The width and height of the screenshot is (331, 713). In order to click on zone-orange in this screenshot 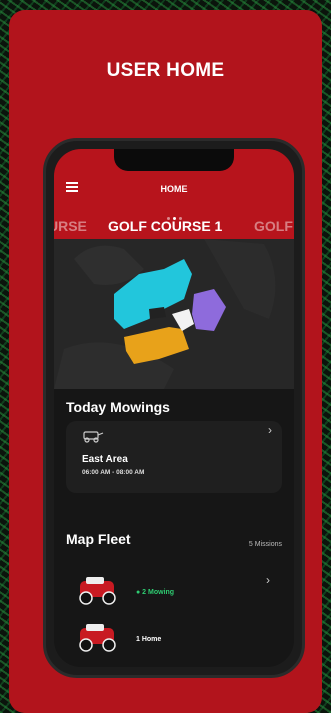, I will do `click(156, 345)`.